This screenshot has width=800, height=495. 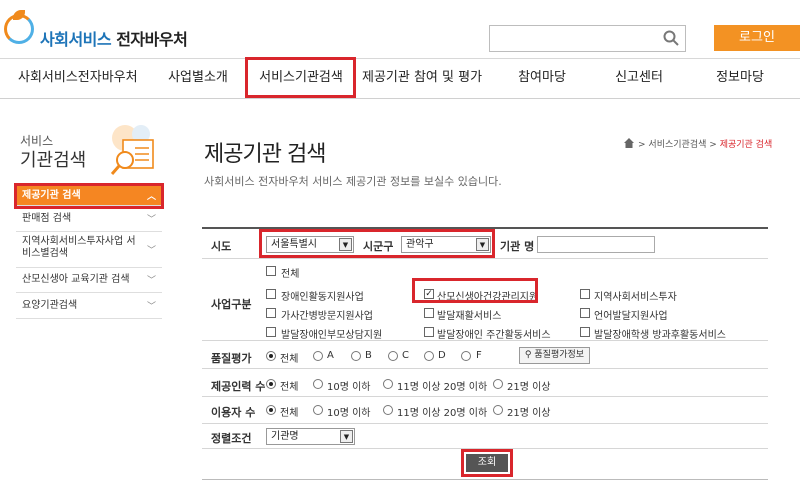 I want to click on biz-type-highlight-box, so click(x=475, y=290).